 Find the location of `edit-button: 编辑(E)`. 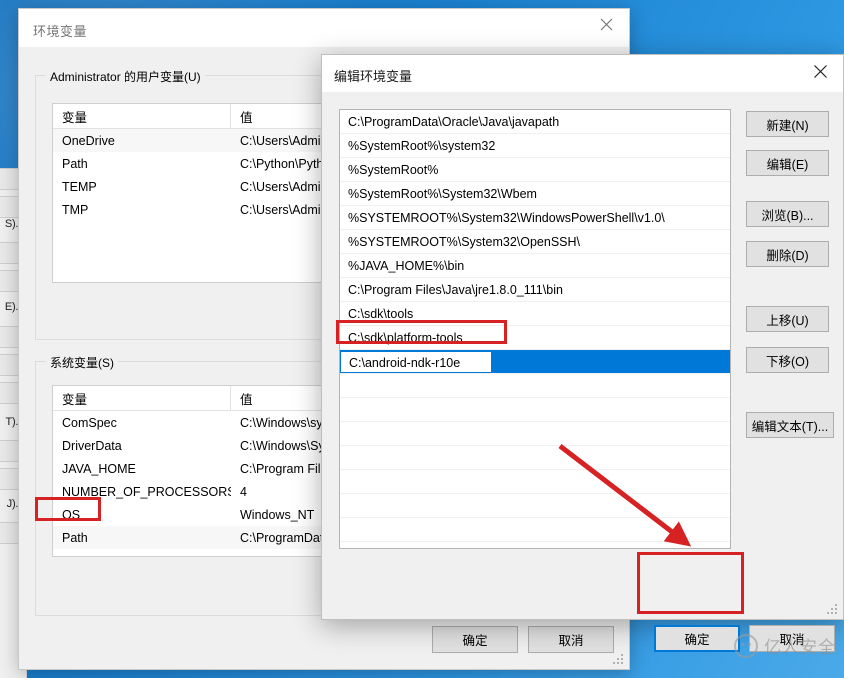

edit-button: 编辑(E) is located at coordinates (787, 163).